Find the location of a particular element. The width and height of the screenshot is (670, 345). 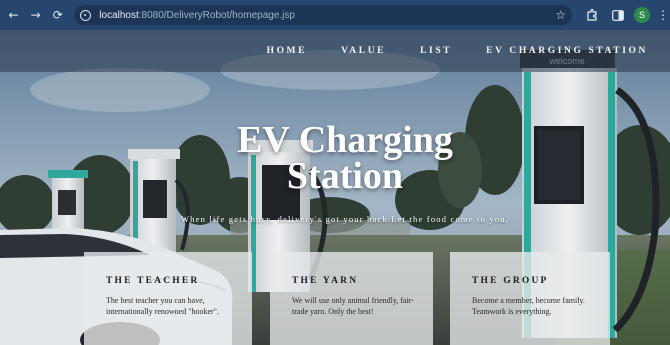

sidebar-icon is located at coordinates (618, 15).